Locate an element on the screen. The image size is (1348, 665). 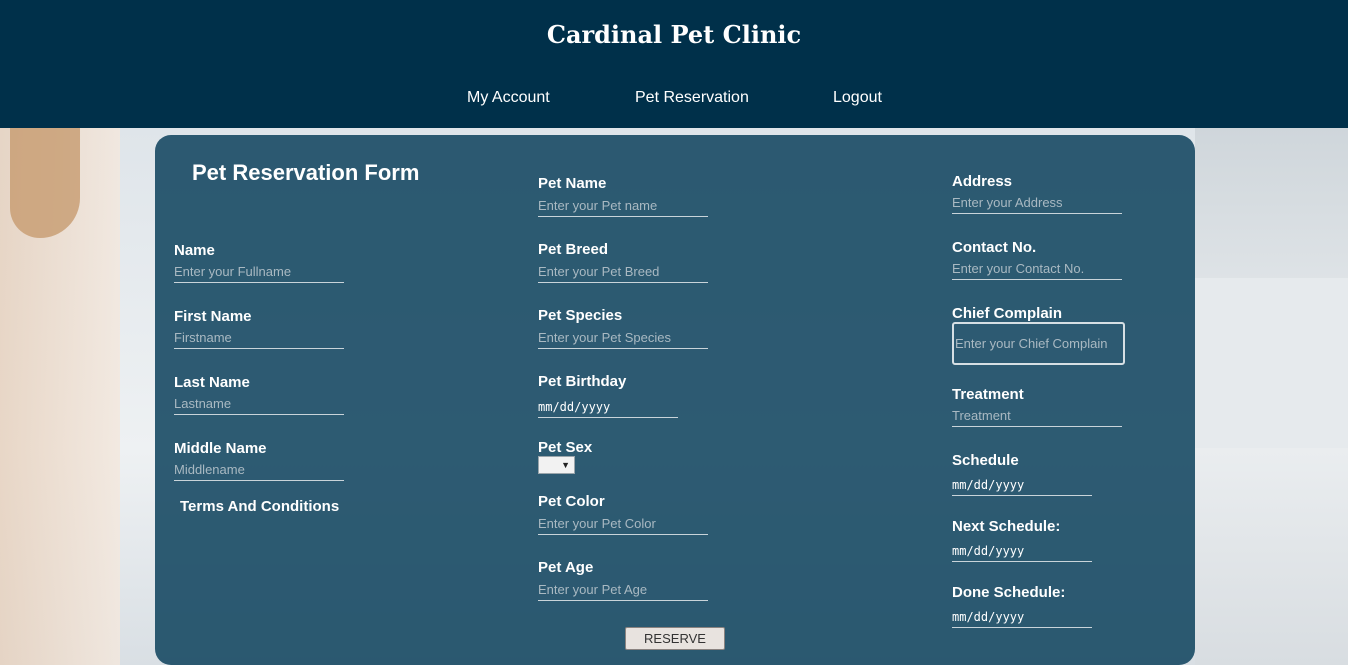
treatment-field is located at coordinates (1037, 416).